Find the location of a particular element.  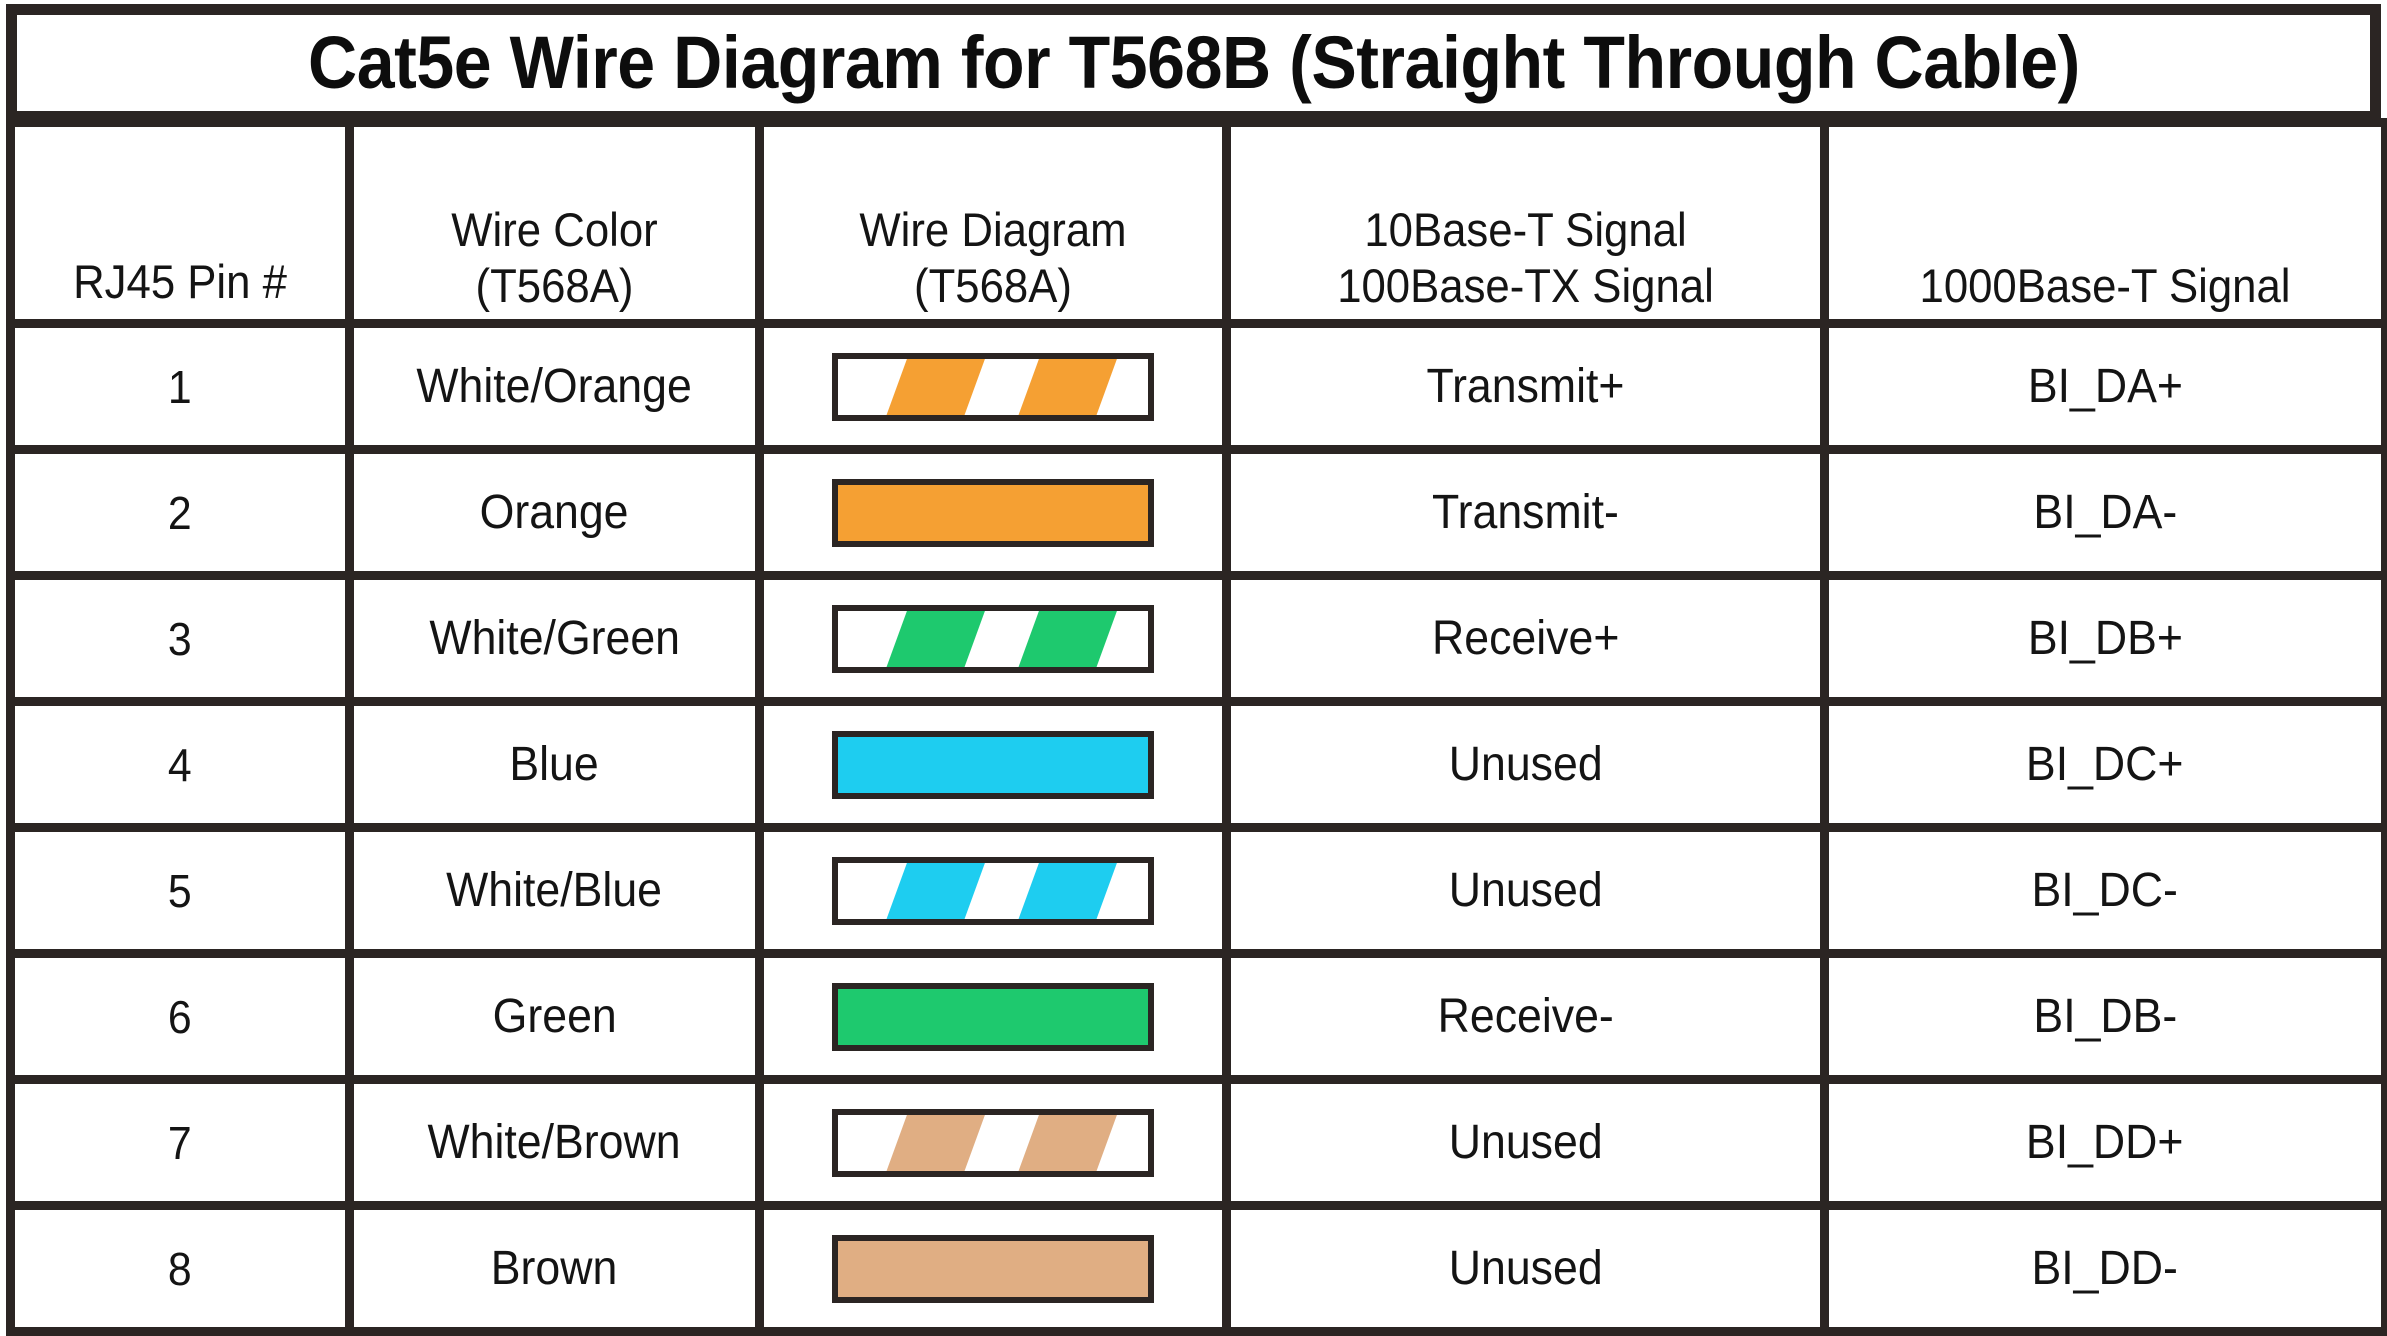

signal-1000-text: BI_DC+ is located at coordinates (2105, 764).